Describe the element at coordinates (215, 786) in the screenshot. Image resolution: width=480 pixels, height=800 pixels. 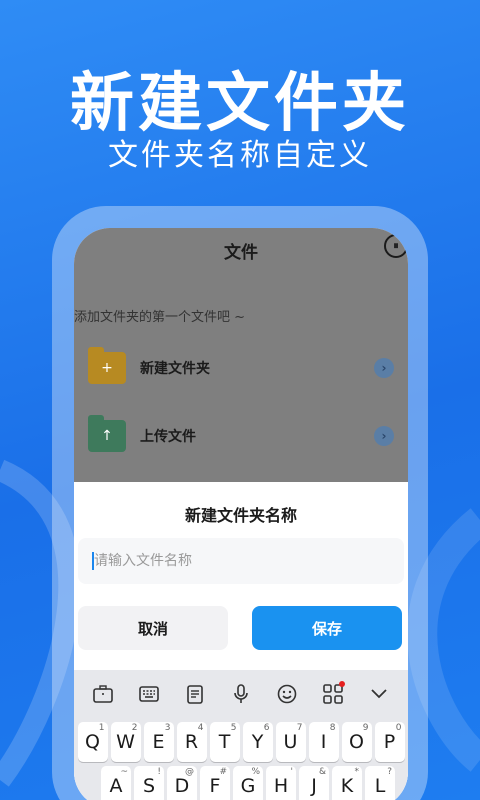
I see `key-char: F` at that location.